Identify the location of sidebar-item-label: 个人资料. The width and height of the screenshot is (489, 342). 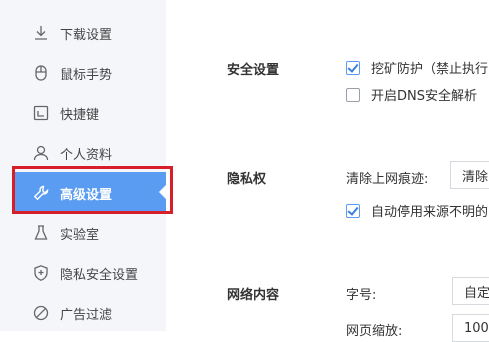
(86, 155).